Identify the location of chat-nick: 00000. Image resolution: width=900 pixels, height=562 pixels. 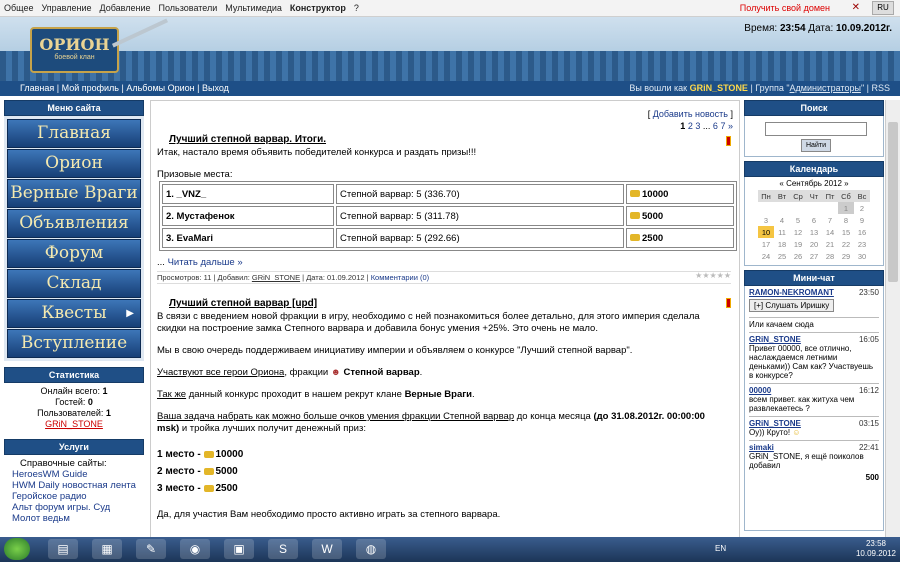
(760, 390).